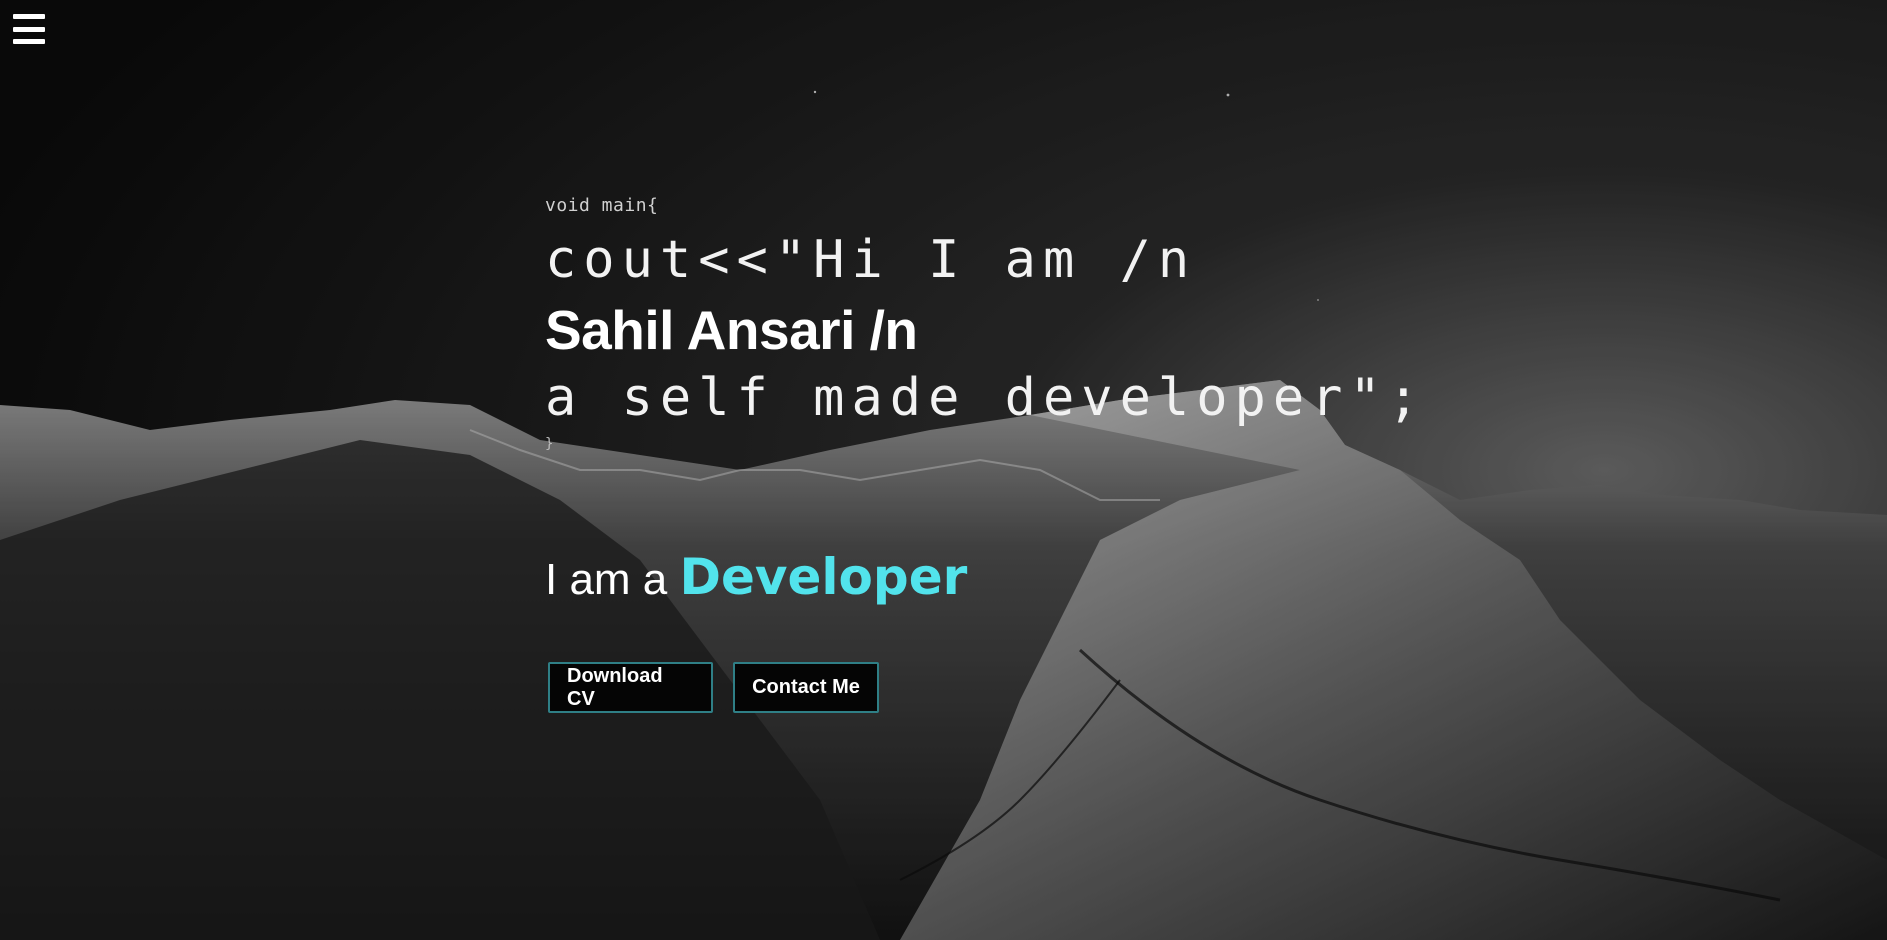 This screenshot has width=1887, height=940. What do you see at coordinates (549, 444) in the screenshot?
I see `code-close-line: }` at bounding box center [549, 444].